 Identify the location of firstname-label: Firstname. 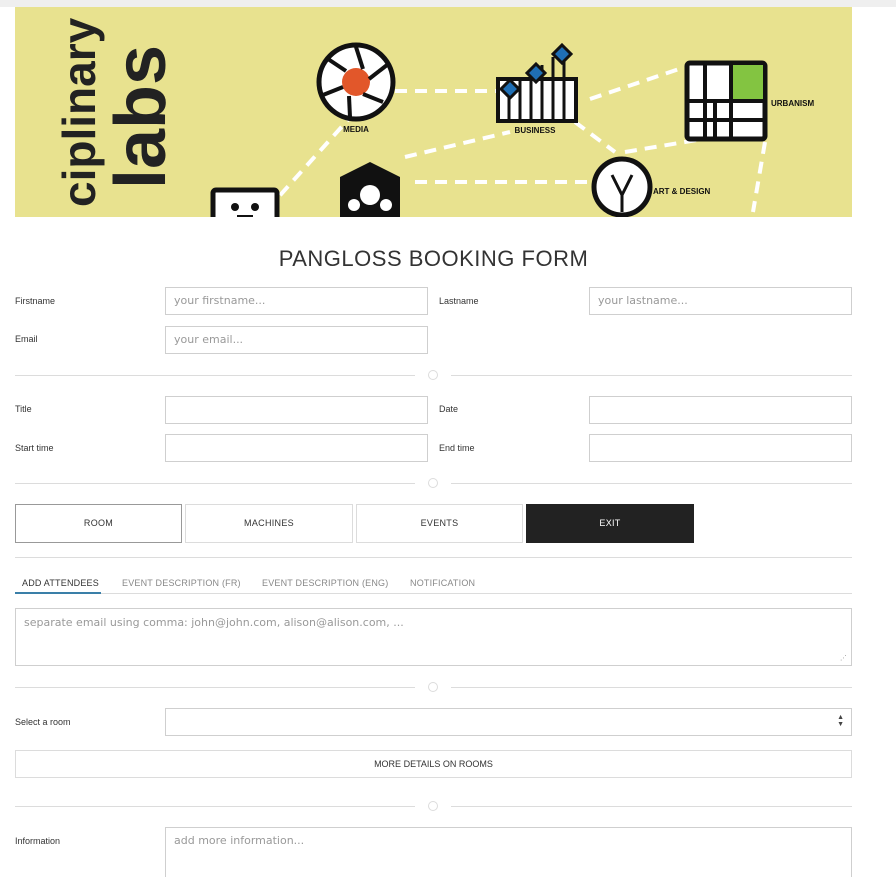
(35, 301).